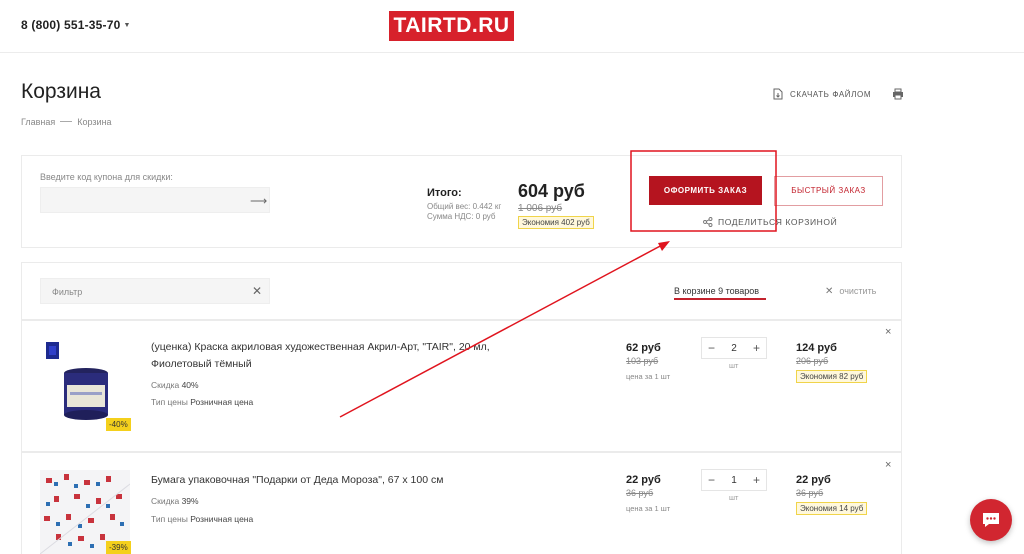 The height and width of the screenshot is (554, 1024). What do you see at coordinates (831, 94) in the screenshot?
I see `download-file-label: СКАЧАТЬ ФАЙЛОМ` at bounding box center [831, 94].